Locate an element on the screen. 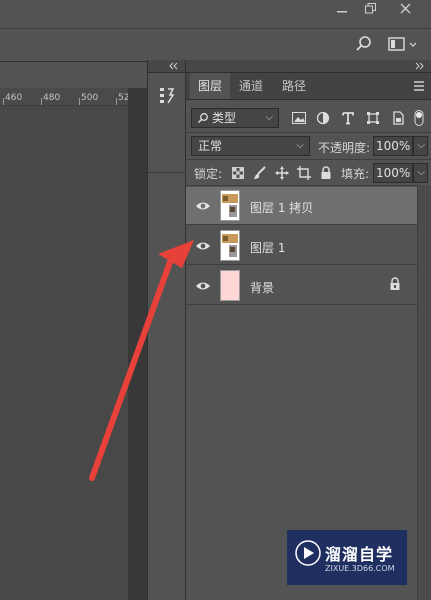 The width and height of the screenshot is (431, 600). watermark-name: 溜溜自学 is located at coordinates (359, 554).